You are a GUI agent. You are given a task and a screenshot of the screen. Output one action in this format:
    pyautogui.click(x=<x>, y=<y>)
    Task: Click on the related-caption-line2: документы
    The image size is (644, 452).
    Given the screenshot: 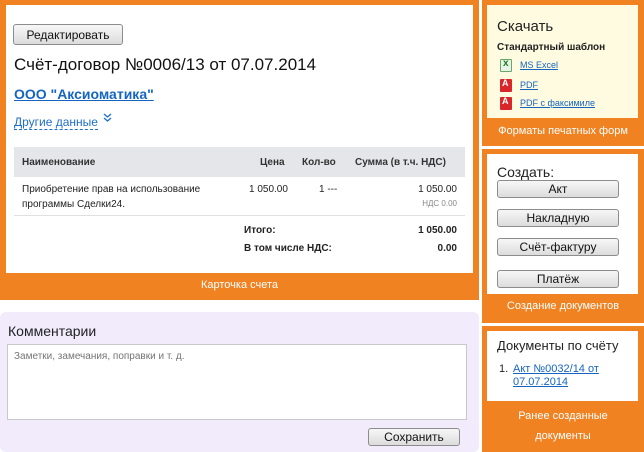 What is the action you would take?
    pyautogui.click(x=563, y=436)
    